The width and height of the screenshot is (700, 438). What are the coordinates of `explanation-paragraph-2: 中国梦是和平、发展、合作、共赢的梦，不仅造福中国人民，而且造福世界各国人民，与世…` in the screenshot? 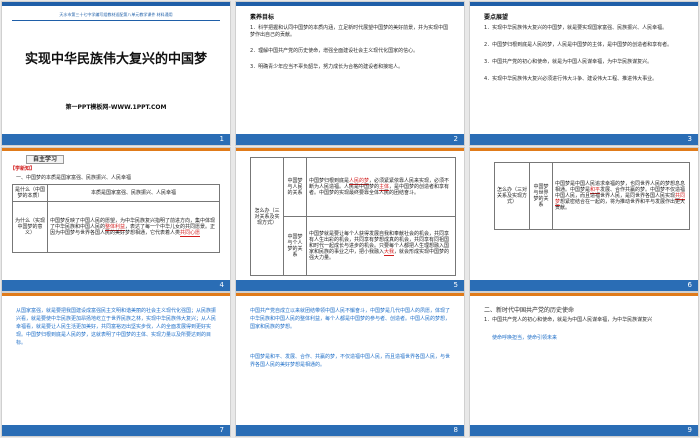 It's located at (350, 361).